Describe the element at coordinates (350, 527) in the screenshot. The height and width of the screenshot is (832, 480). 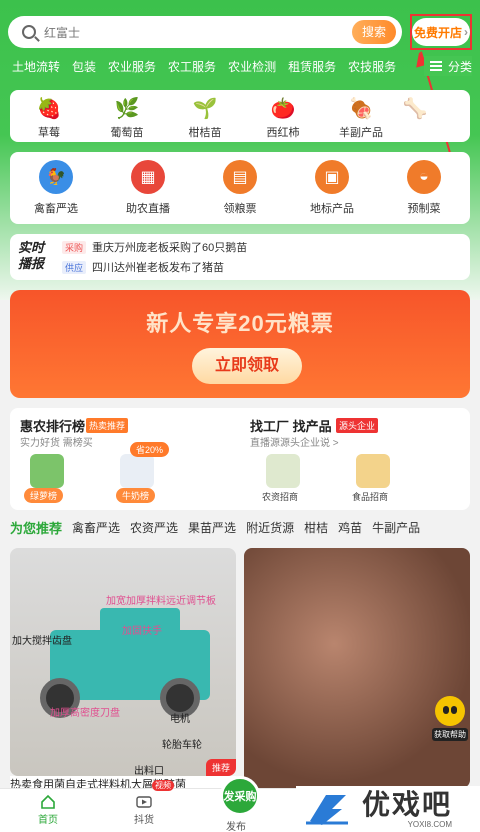
I see `tab-item: 鸡苗` at that location.